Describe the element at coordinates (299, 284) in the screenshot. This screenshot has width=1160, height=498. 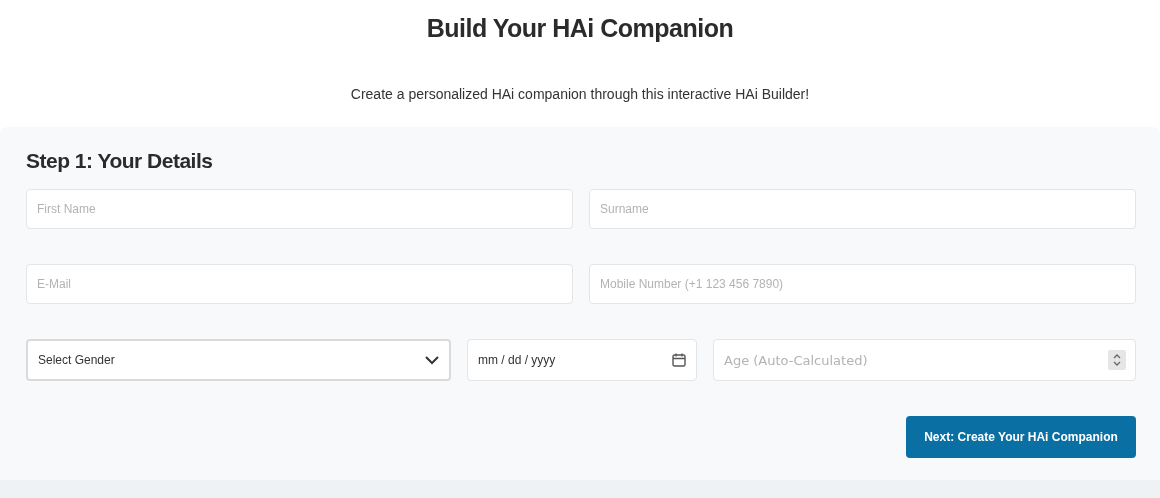
I see `text-field: E-Mail` at that location.